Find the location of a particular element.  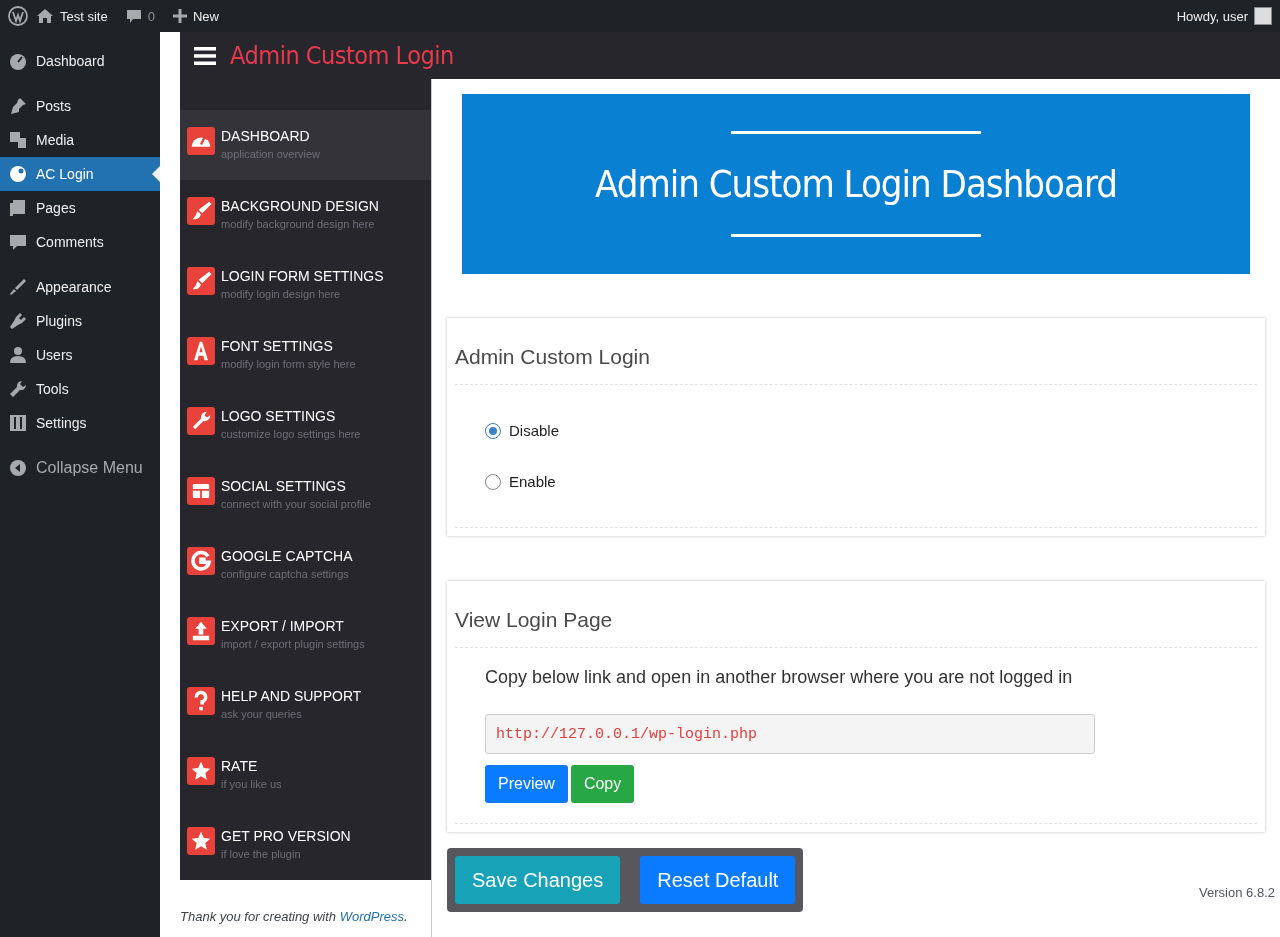

nav-item-title: EXPORT / IMPORT is located at coordinates (283, 626).